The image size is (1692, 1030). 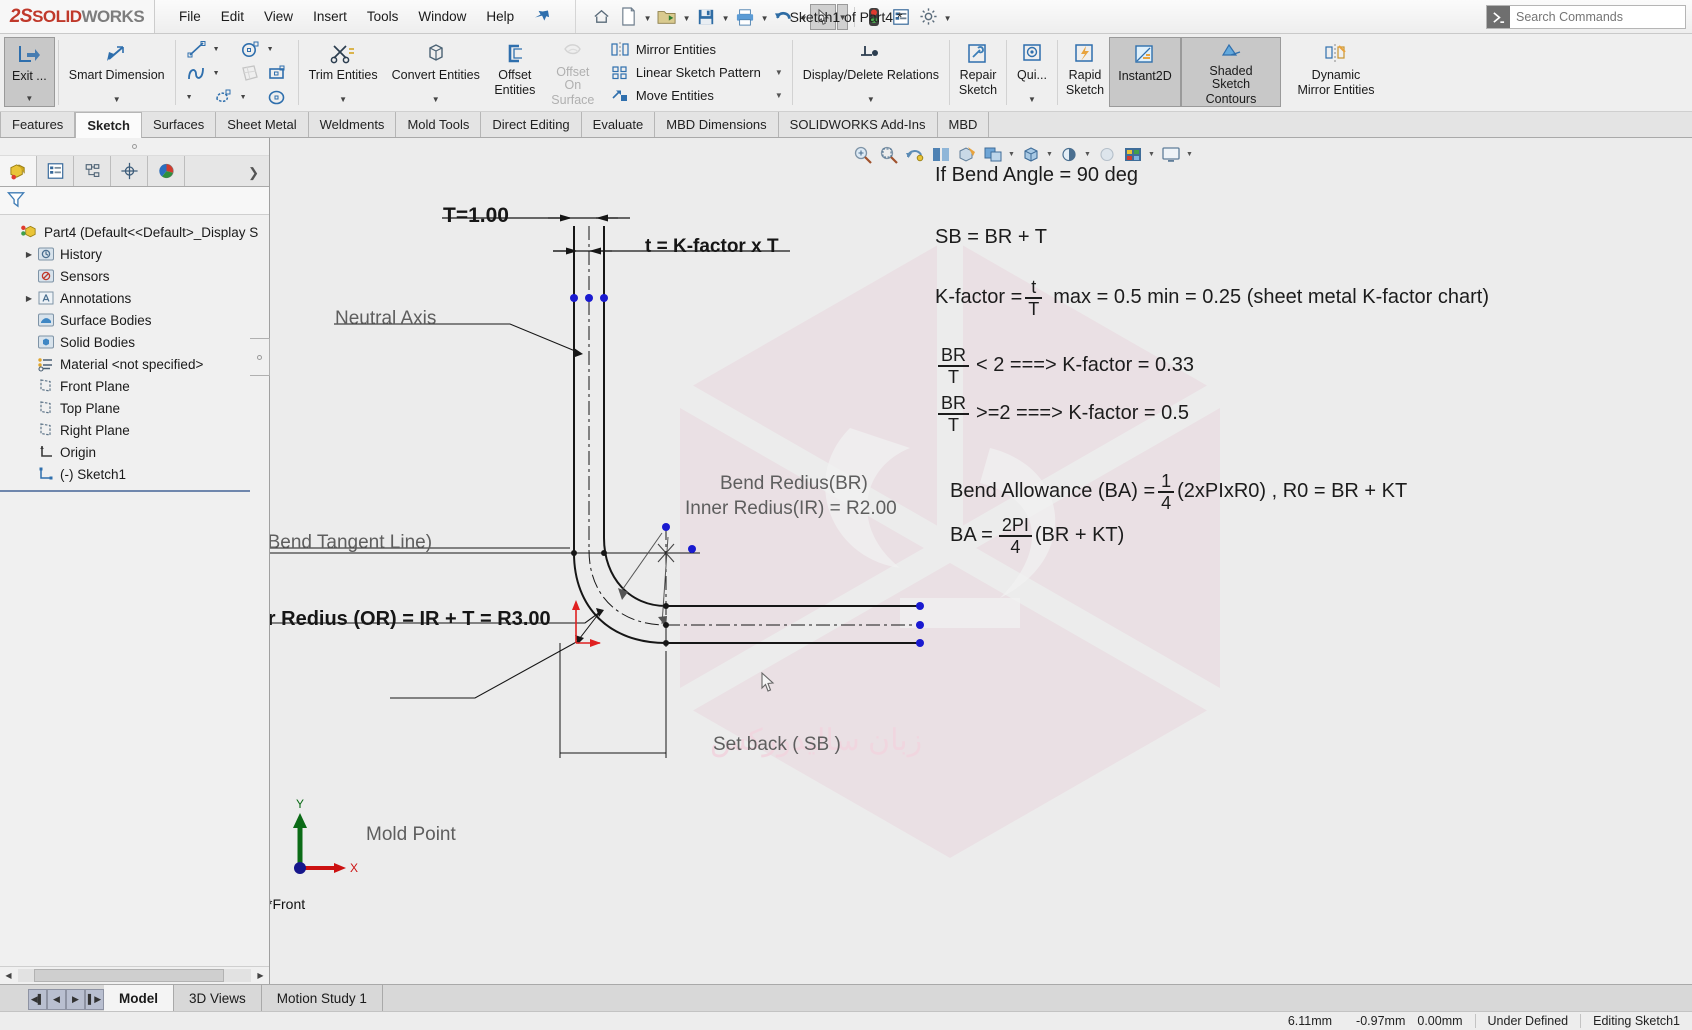 What do you see at coordinates (216, 73) in the screenshot?
I see `spline-caret: ▼` at bounding box center [216, 73].